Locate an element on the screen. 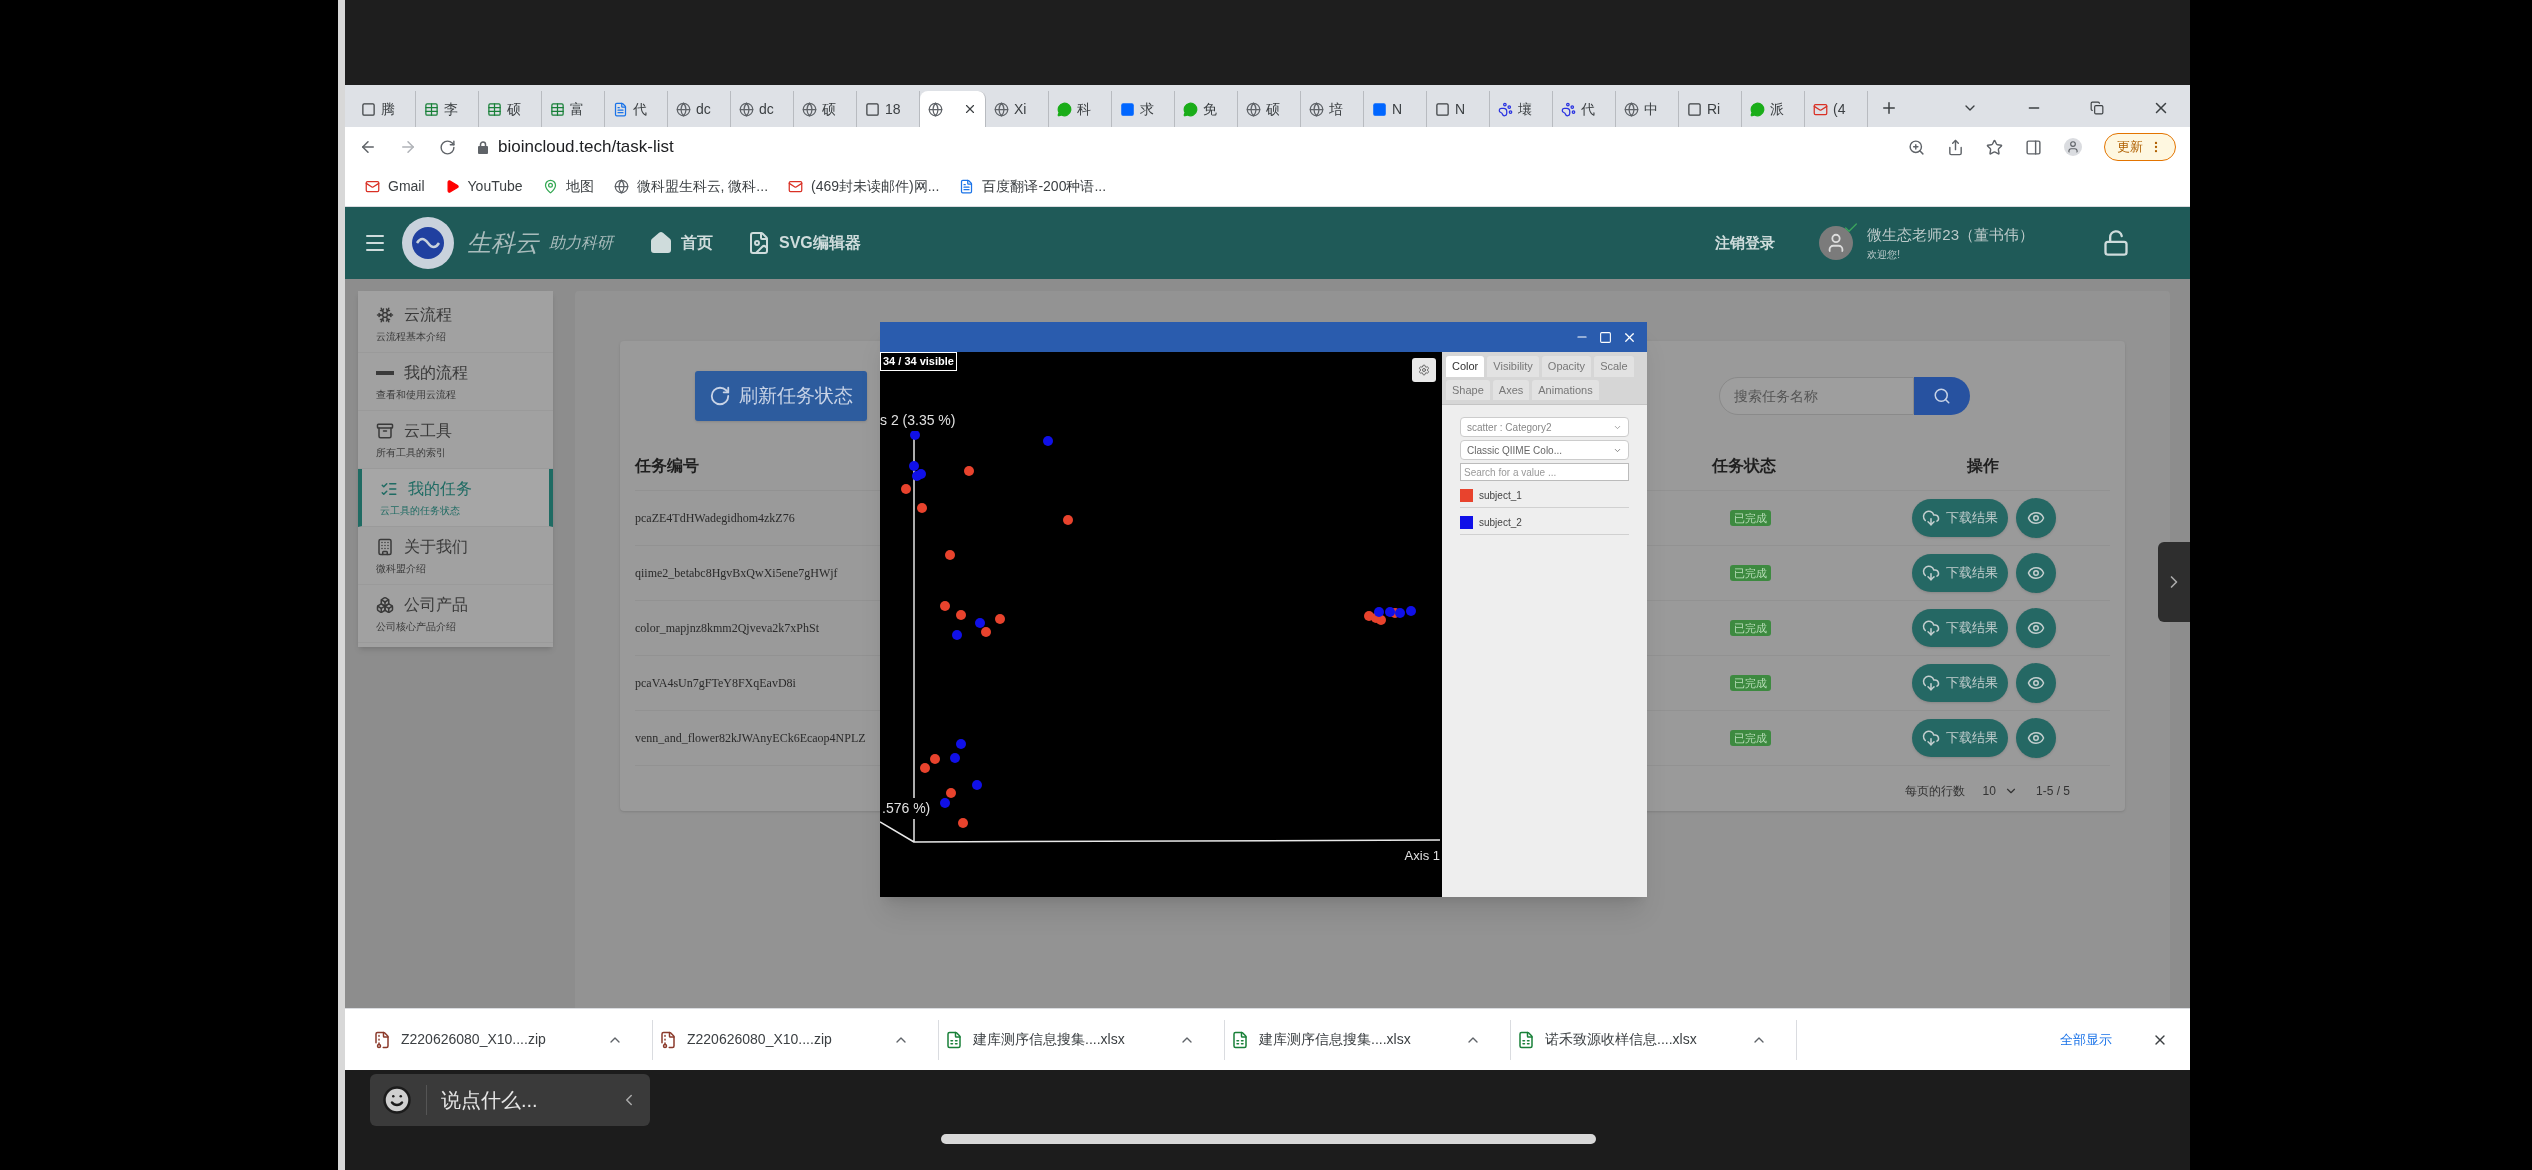 This screenshot has height=1170, width=2532. show-all-link: 全部显示 is located at coordinates (2086, 1039).